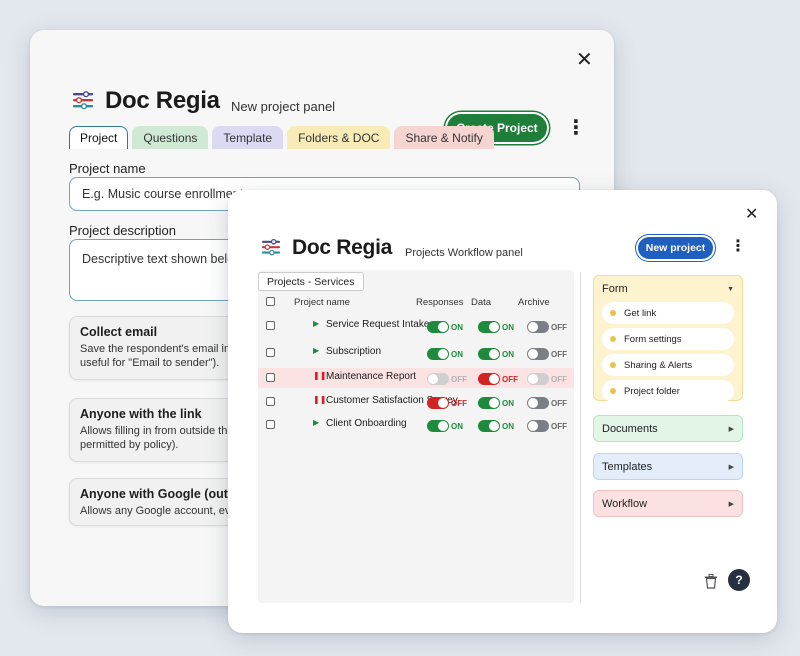  Describe the element at coordinates (366, 423) in the screenshot. I see `project-name: Client Onboarding` at that location.